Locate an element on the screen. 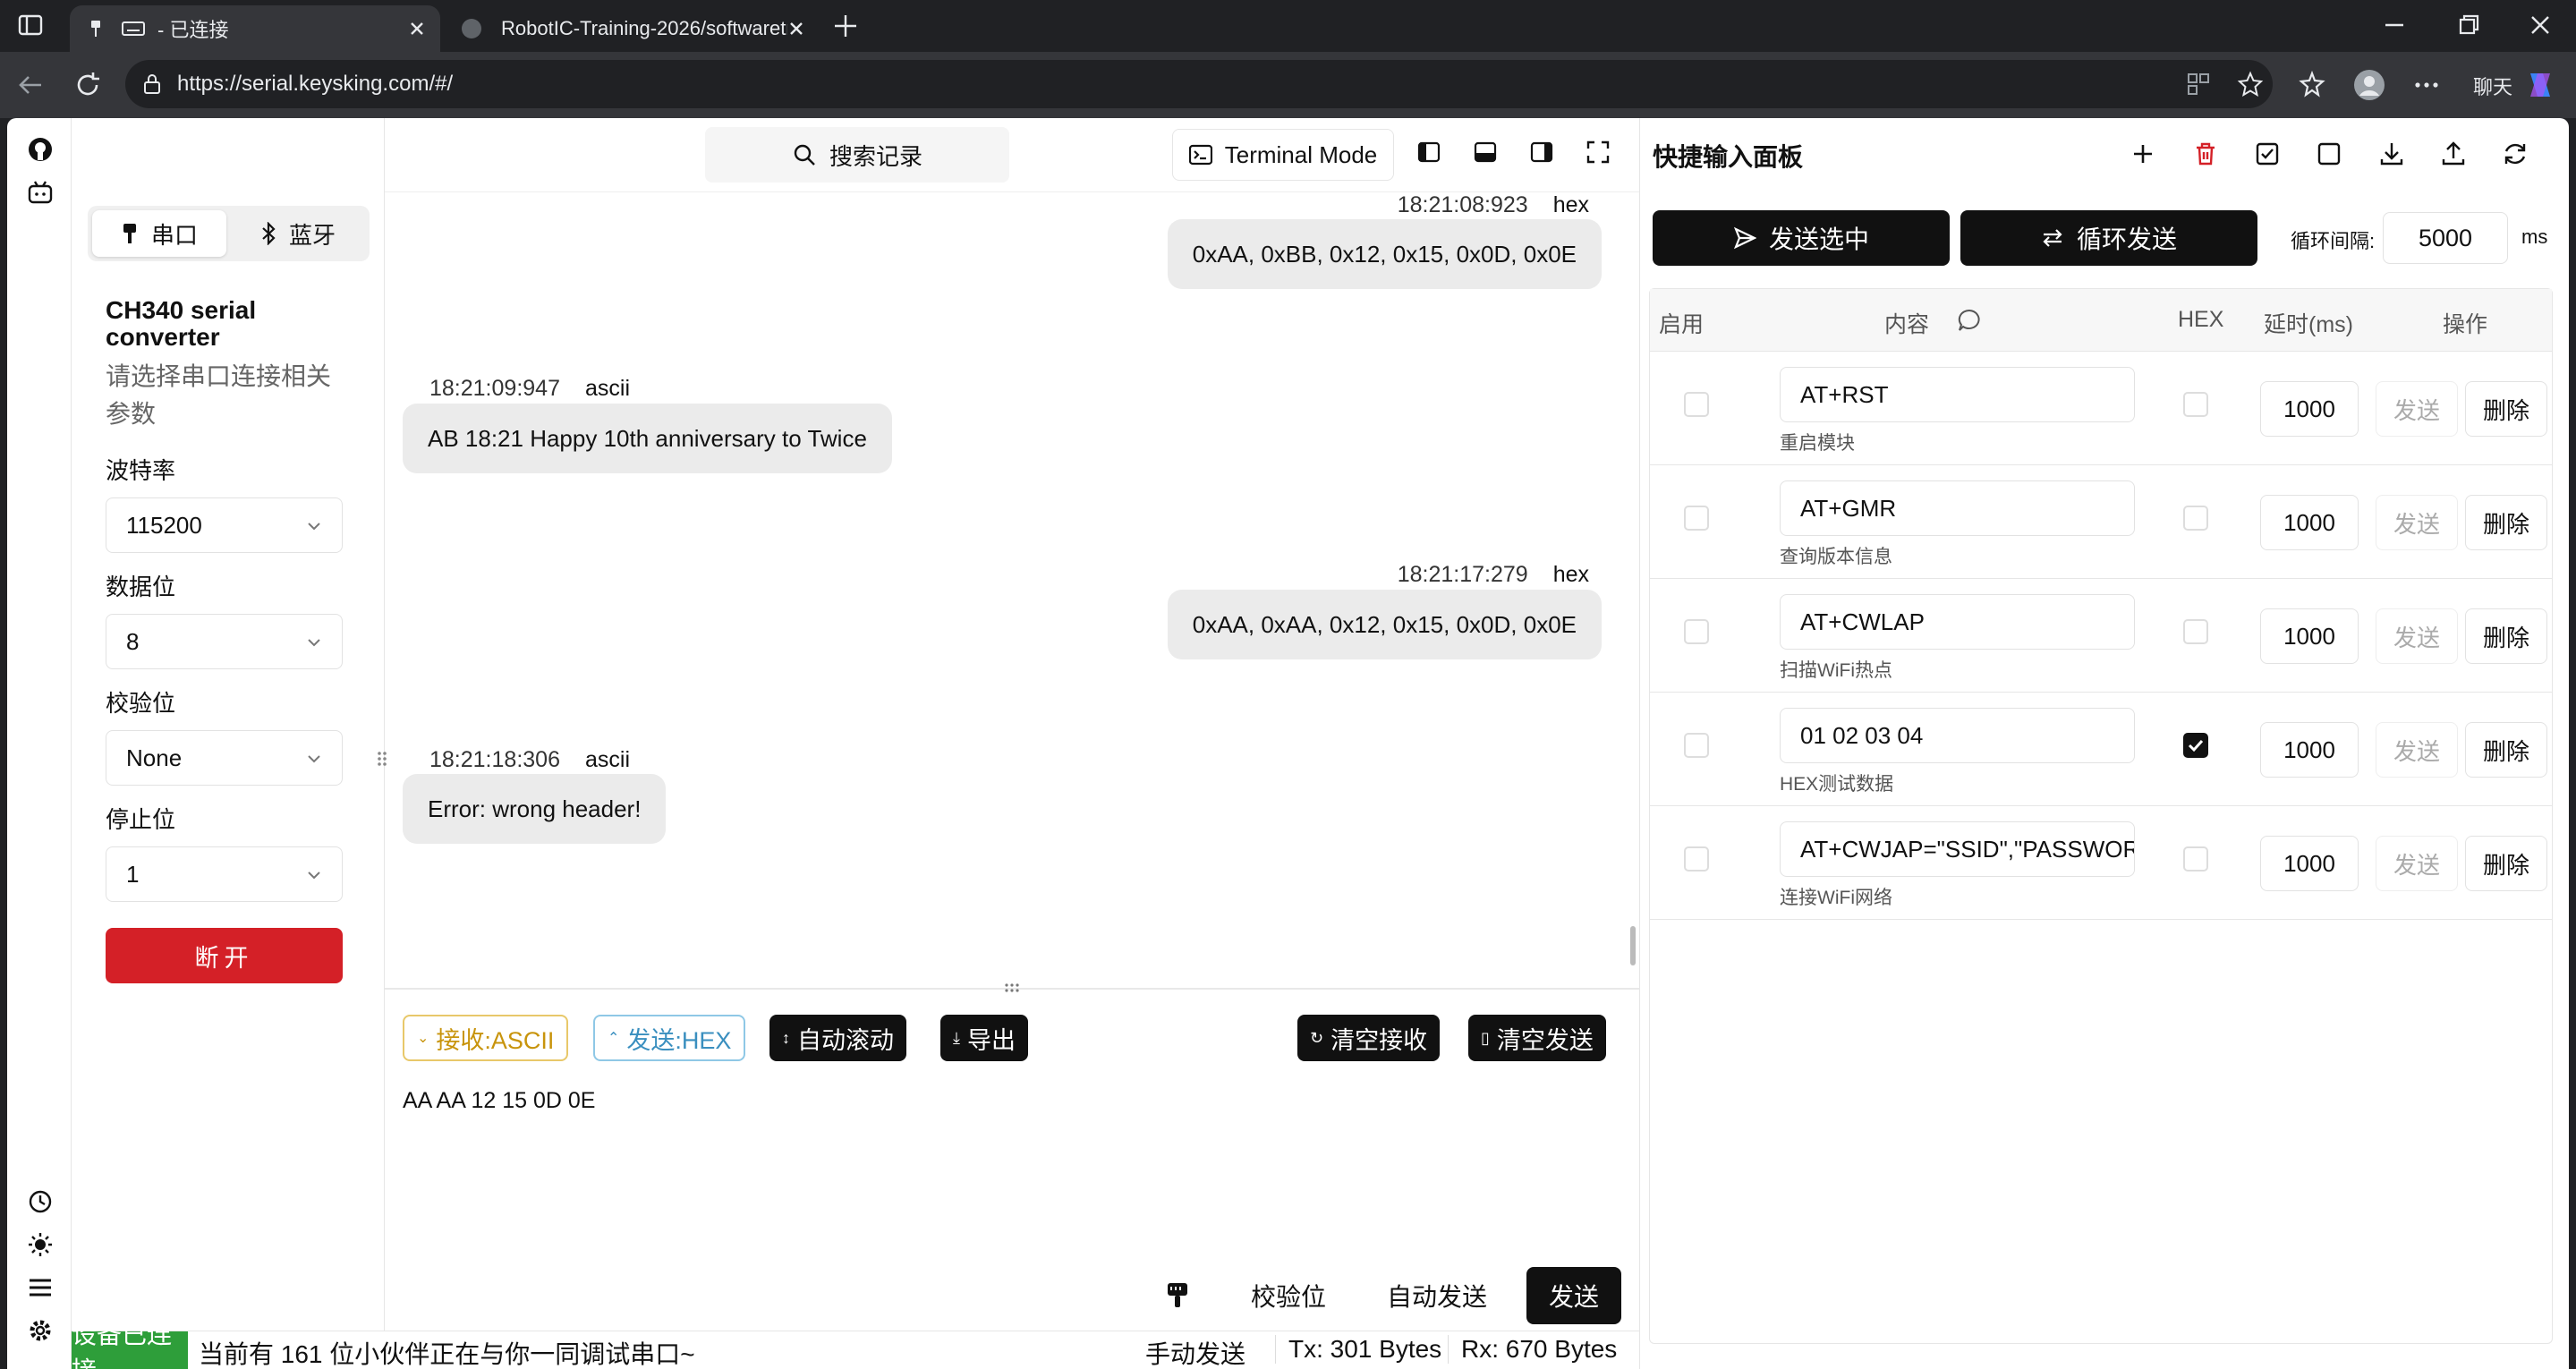  profile-avatar-icon is located at coordinates (2369, 85).